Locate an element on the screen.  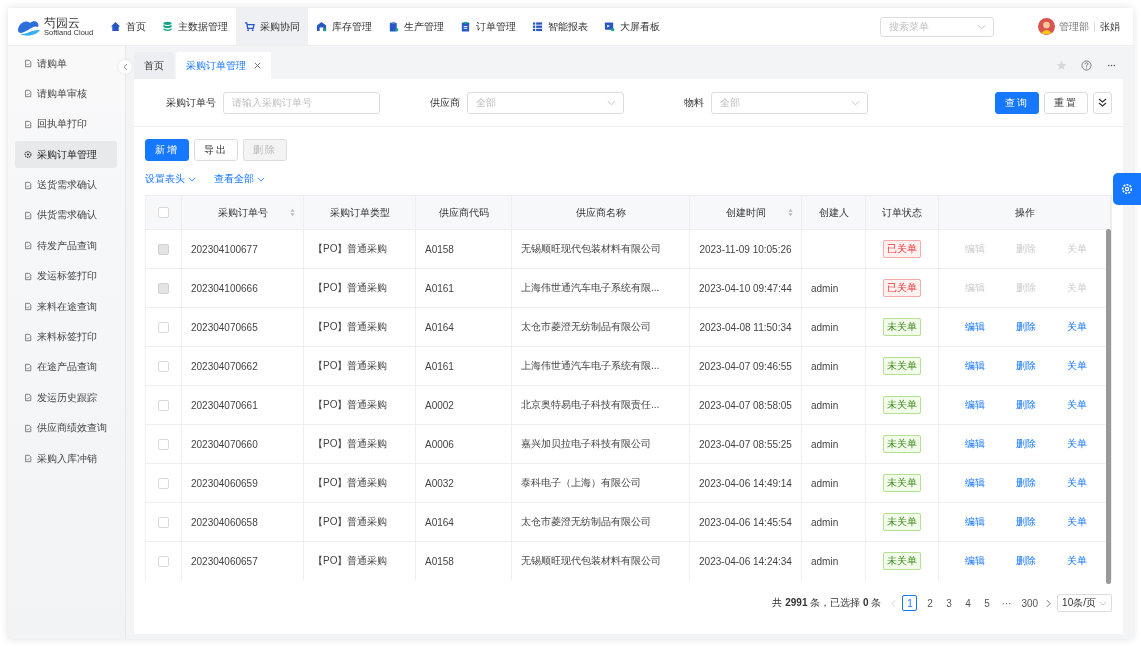
page-button: 300 is located at coordinates (1030, 603).